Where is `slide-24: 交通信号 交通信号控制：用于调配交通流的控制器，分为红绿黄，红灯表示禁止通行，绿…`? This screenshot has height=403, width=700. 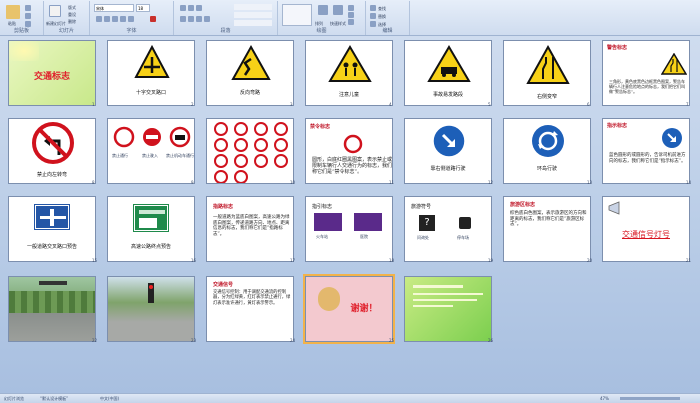
slide-24: 交通信号 交通信号控制：用于调配交通流的控制器，分为红绿黄，红灯表示禁止通行，绿… is located at coordinates (250, 309).